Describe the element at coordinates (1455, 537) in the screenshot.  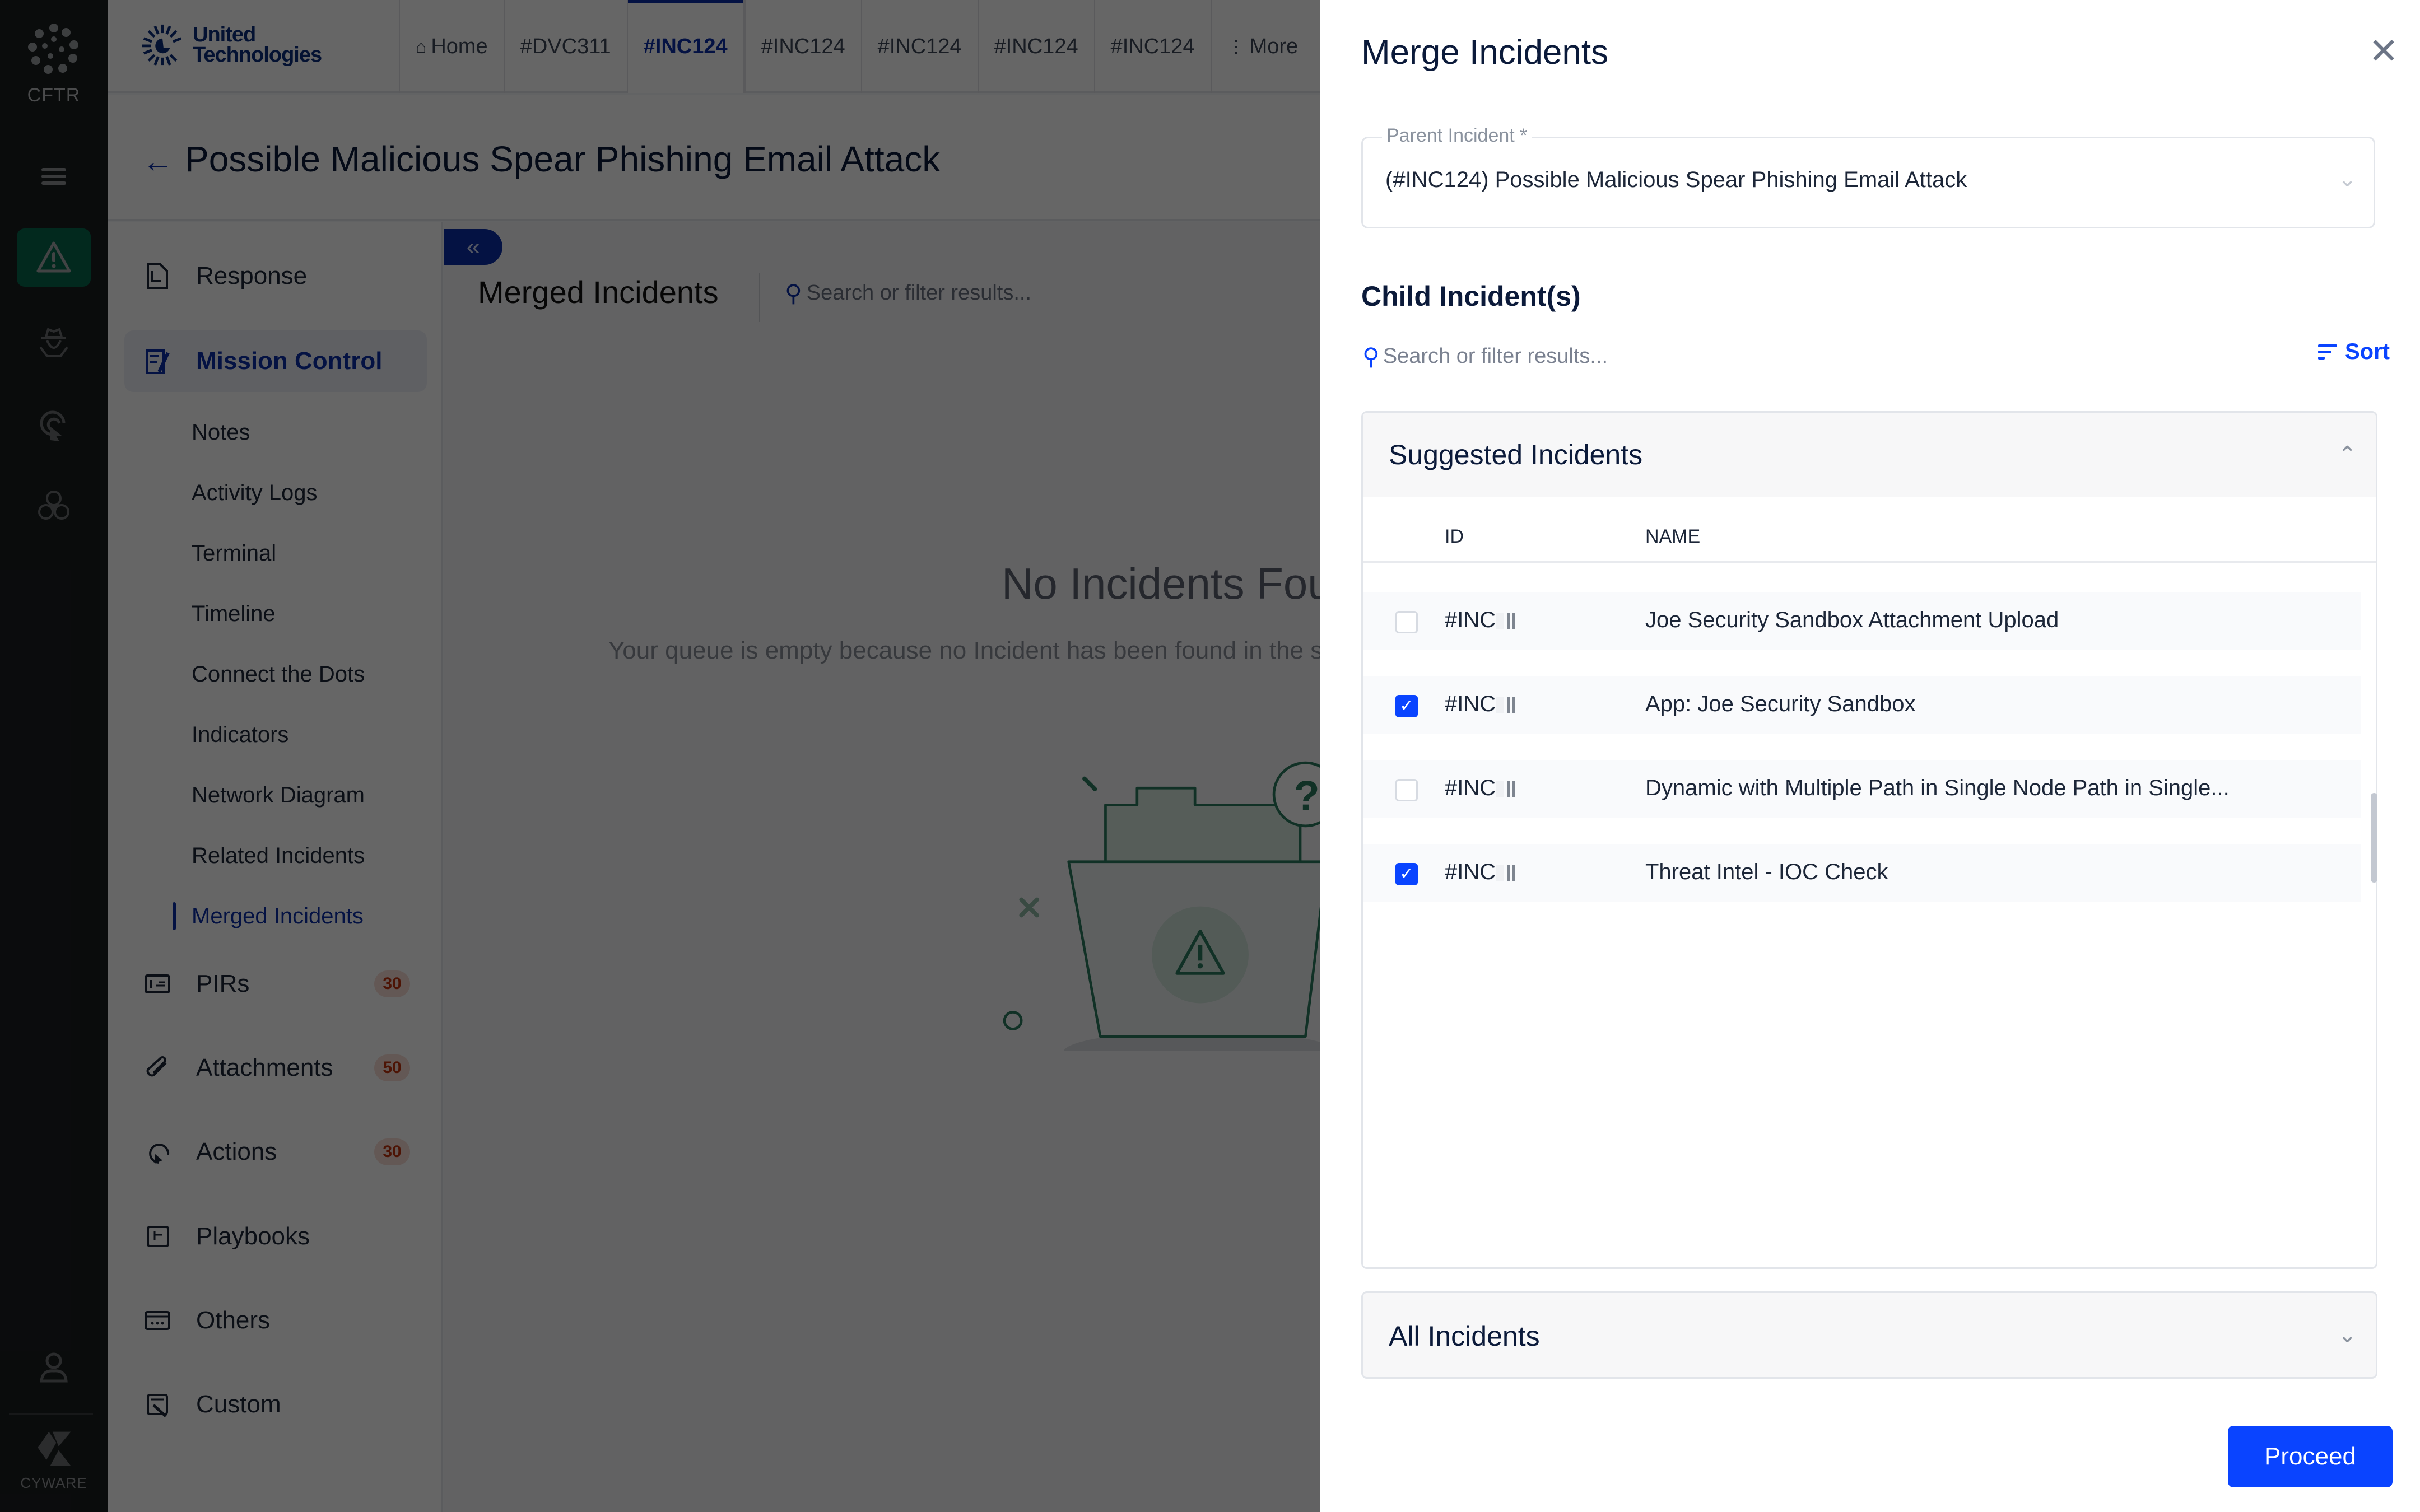
I see `column-header-id: ID` at that location.